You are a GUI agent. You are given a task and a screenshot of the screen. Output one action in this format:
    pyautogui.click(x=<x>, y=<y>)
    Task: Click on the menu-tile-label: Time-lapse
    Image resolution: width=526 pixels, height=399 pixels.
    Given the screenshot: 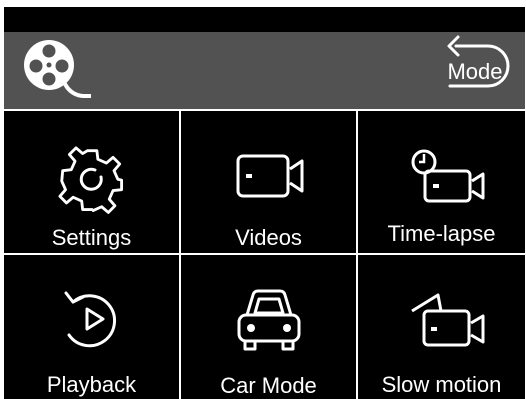 What is the action you would take?
    pyautogui.click(x=441, y=233)
    